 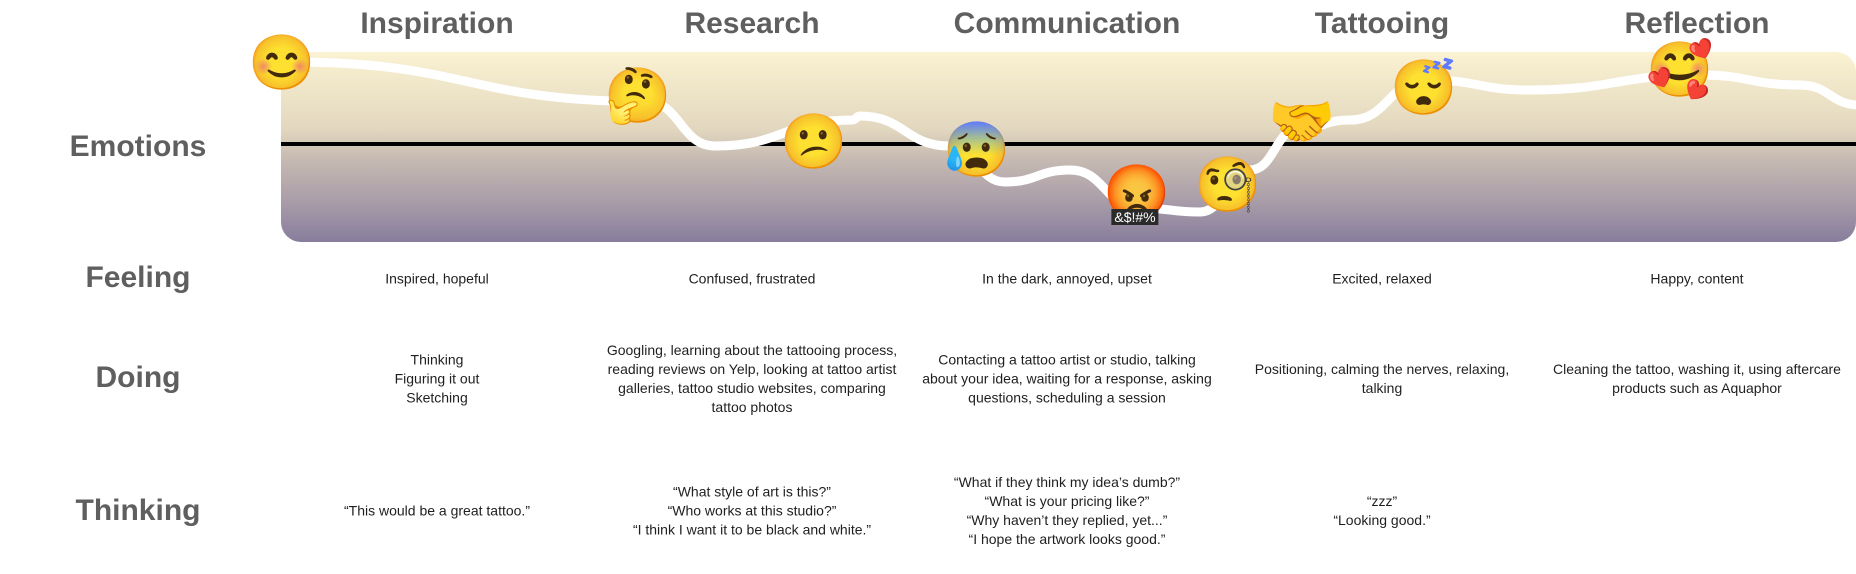 I want to click on thinking-face-icon: 🤔, so click(x=638, y=96).